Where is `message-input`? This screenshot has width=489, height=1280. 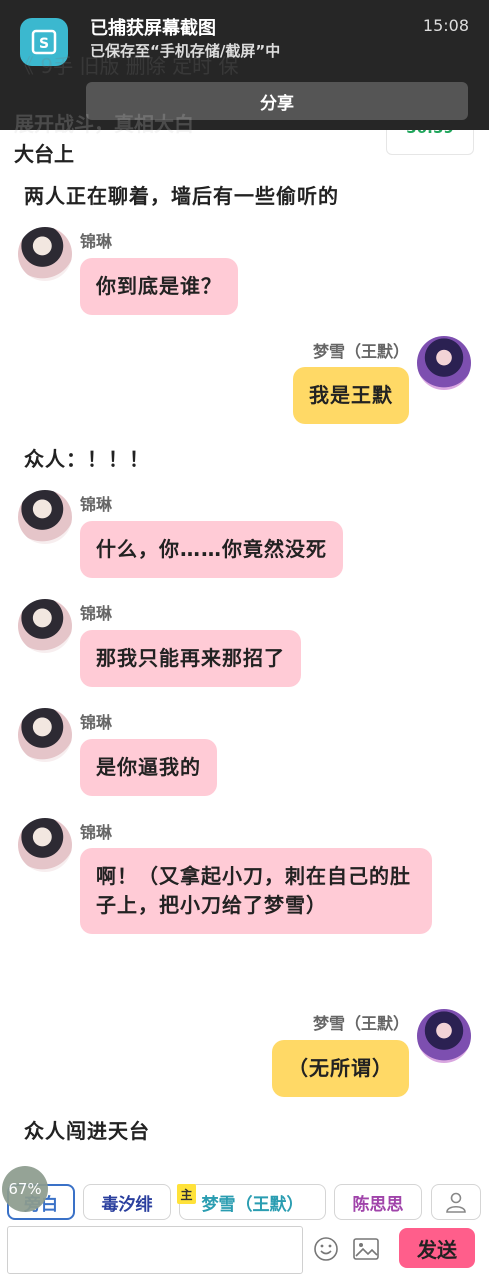
message-input is located at coordinates (155, 1250).